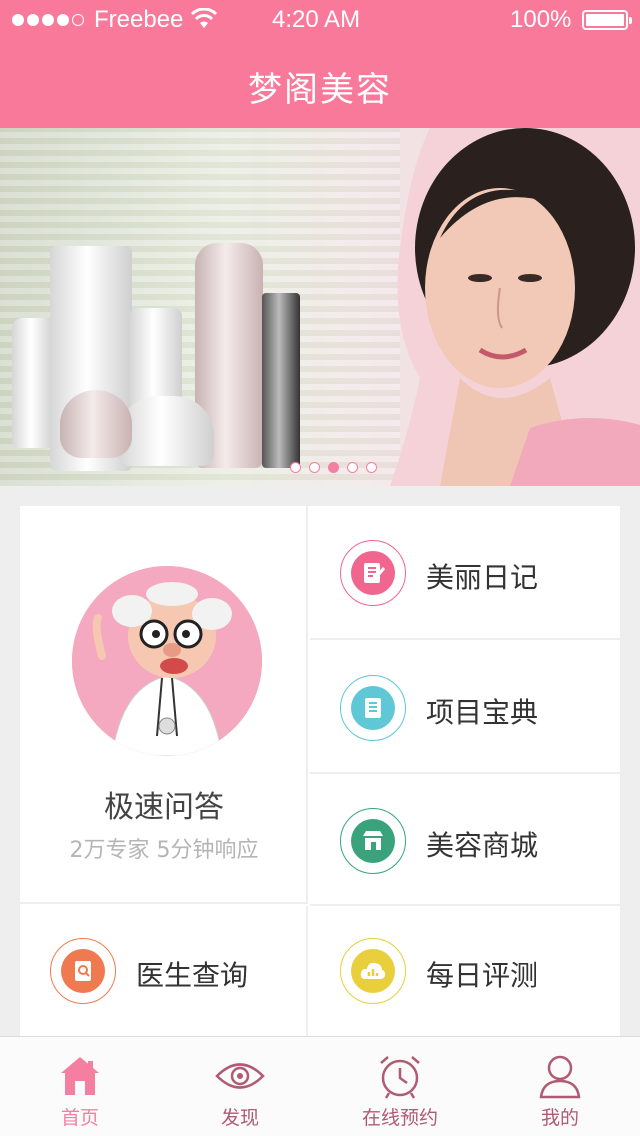 This screenshot has height=1136, width=640. I want to click on tab-discover: 发现, so click(240, 1086).